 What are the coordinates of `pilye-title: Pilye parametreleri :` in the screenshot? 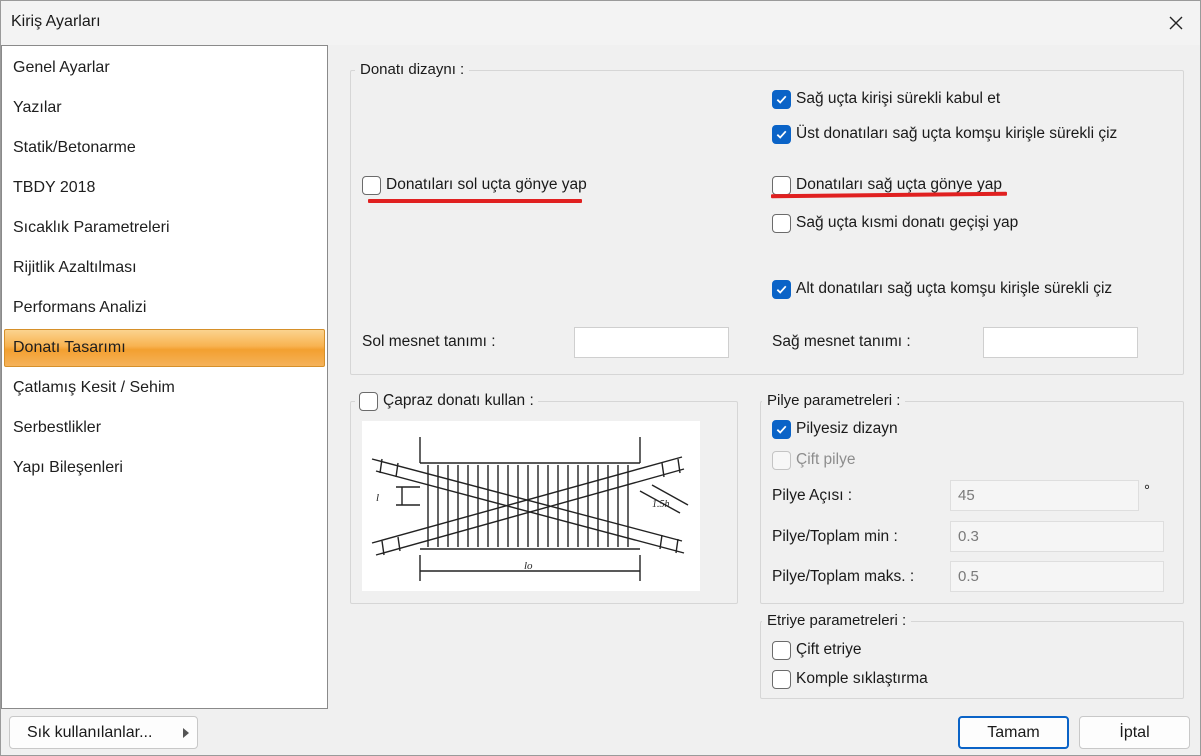 It's located at (834, 400).